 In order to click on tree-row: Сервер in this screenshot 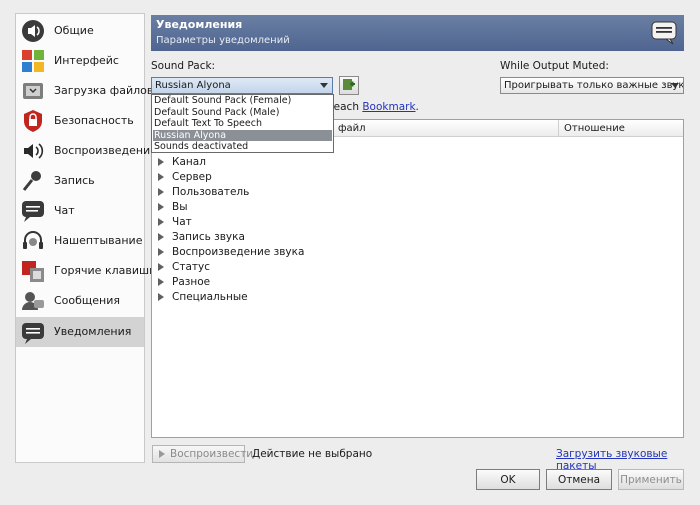, I will do `click(185, 176)`.